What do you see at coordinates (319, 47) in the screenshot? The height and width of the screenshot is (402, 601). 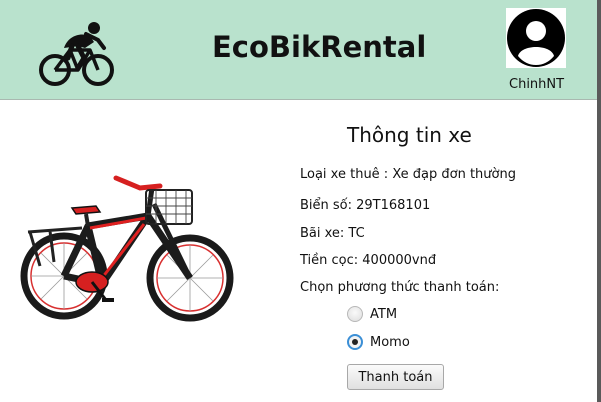 I see `app-title: EcoBikRental` at bounding box center [319, 47].